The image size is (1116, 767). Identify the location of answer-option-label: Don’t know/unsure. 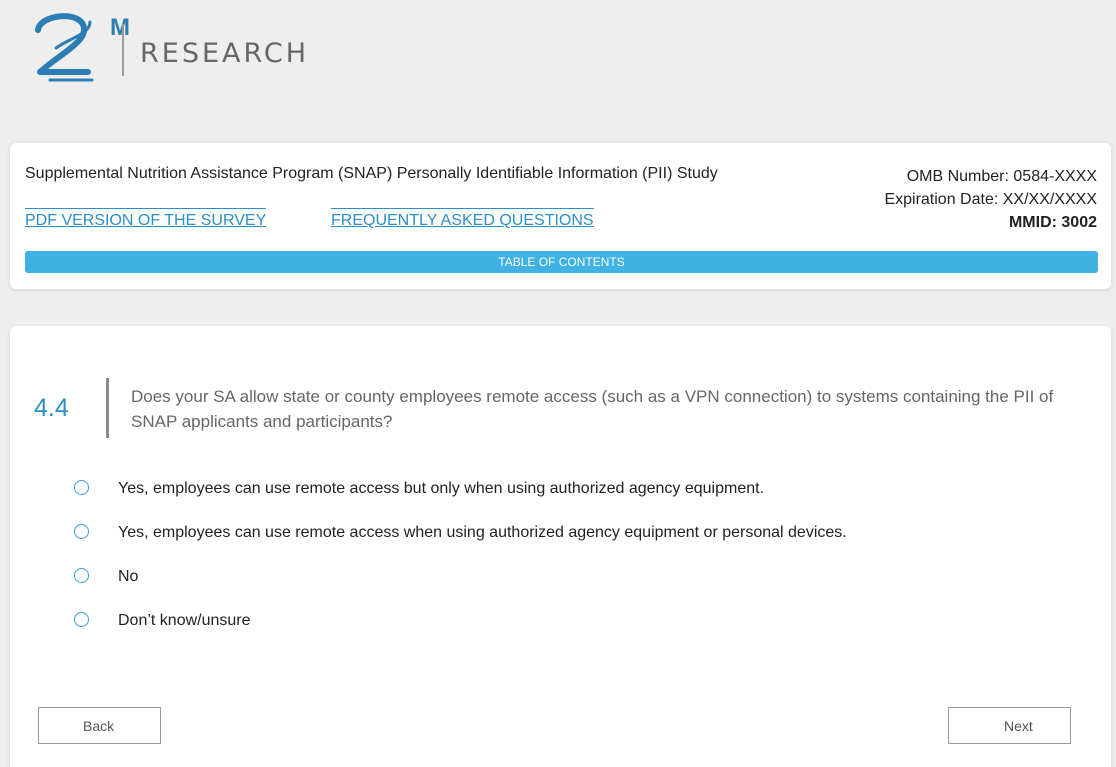
(184, 620).